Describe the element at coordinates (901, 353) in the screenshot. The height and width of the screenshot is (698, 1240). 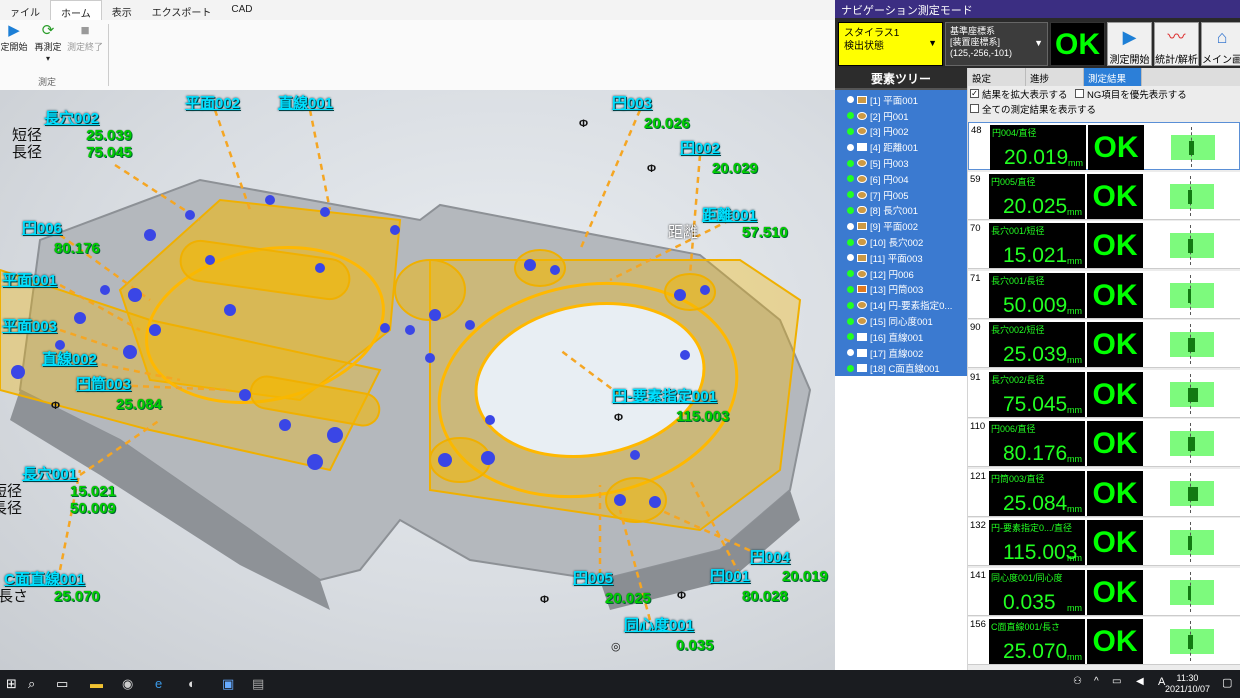
I see `tree-item: [17] 直線002` at that location.